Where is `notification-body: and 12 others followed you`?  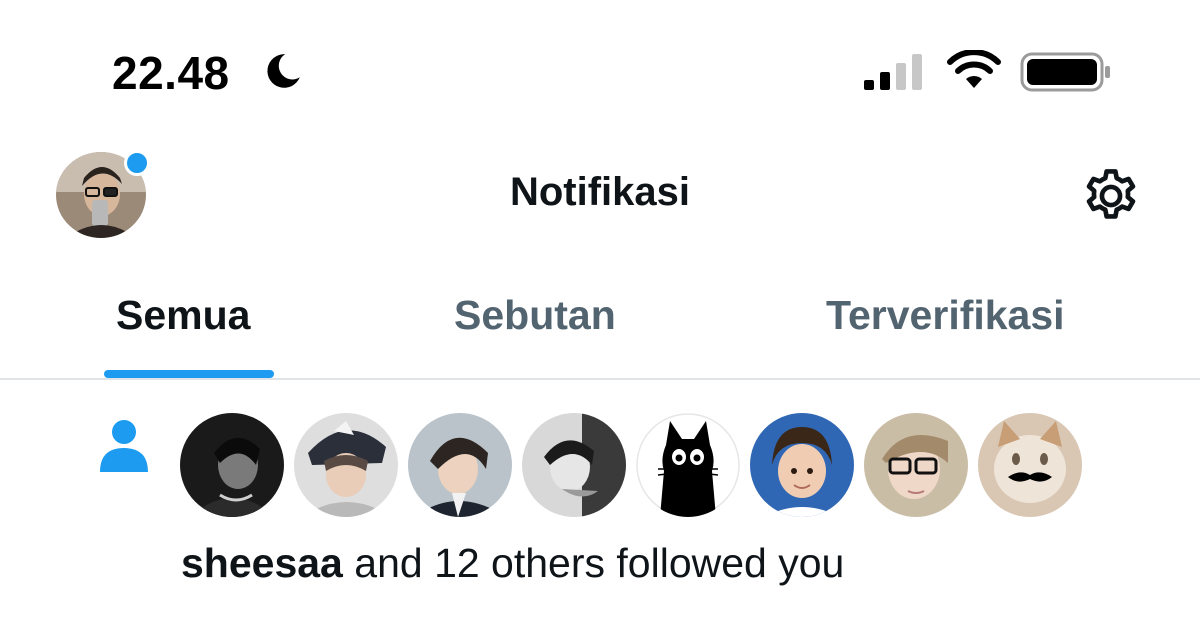
notification-body: and 12 others followed you is located at coordinates (599, 563).